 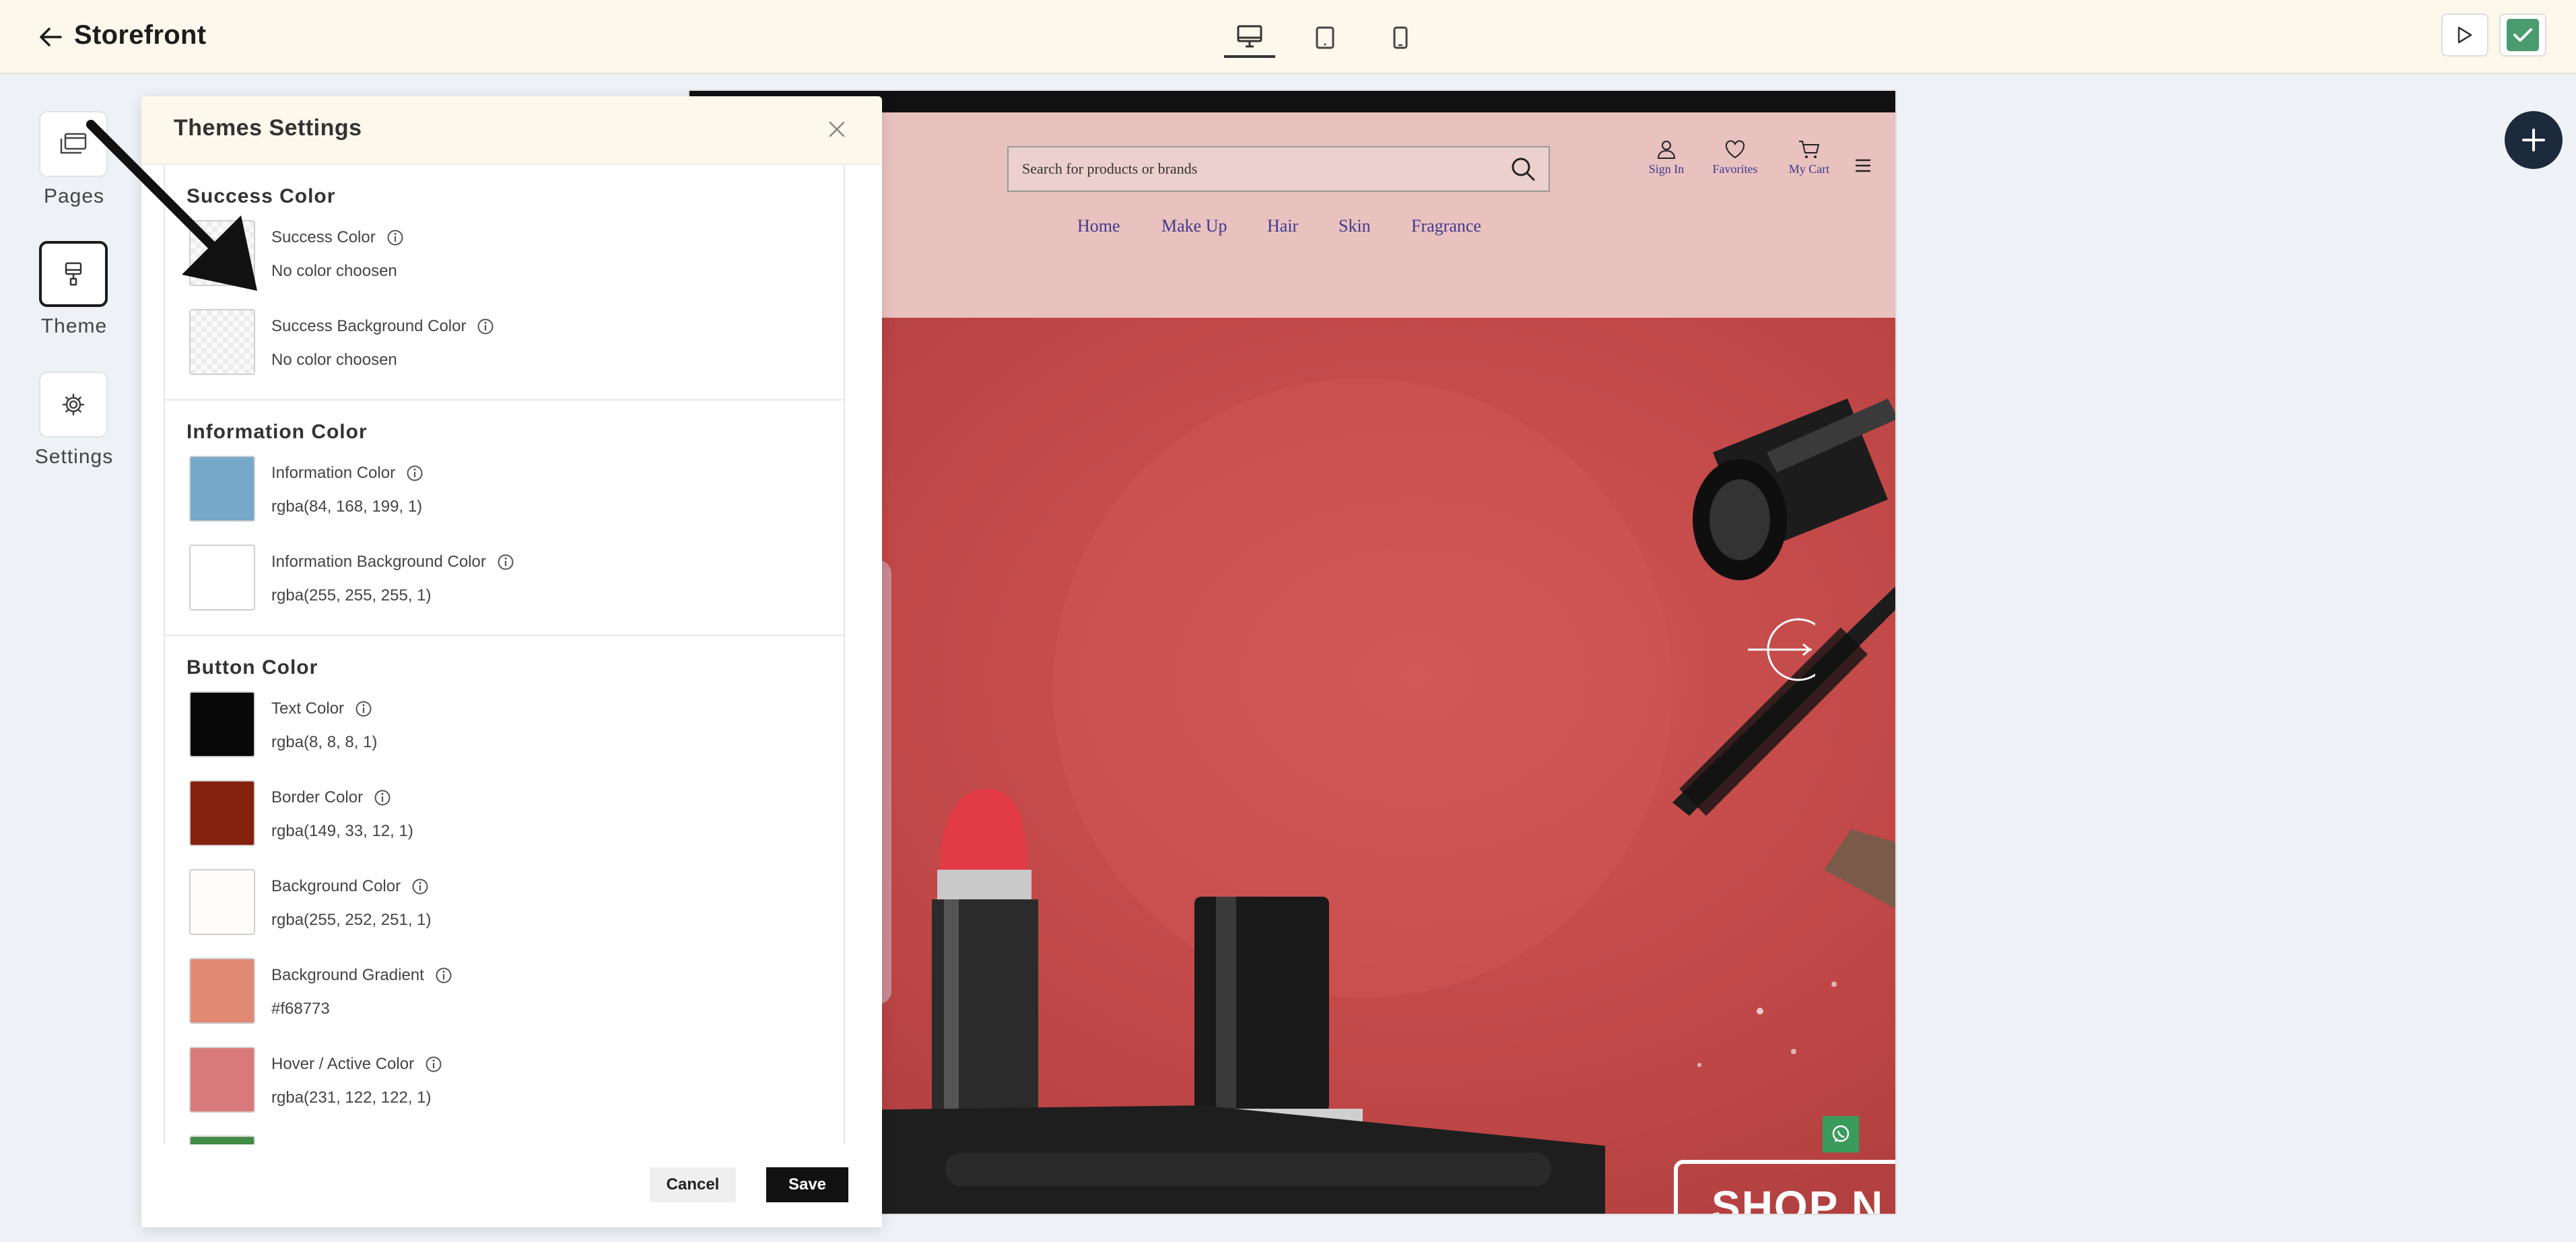 I want to click on tablet-icon, so click(x=1325, y=37).